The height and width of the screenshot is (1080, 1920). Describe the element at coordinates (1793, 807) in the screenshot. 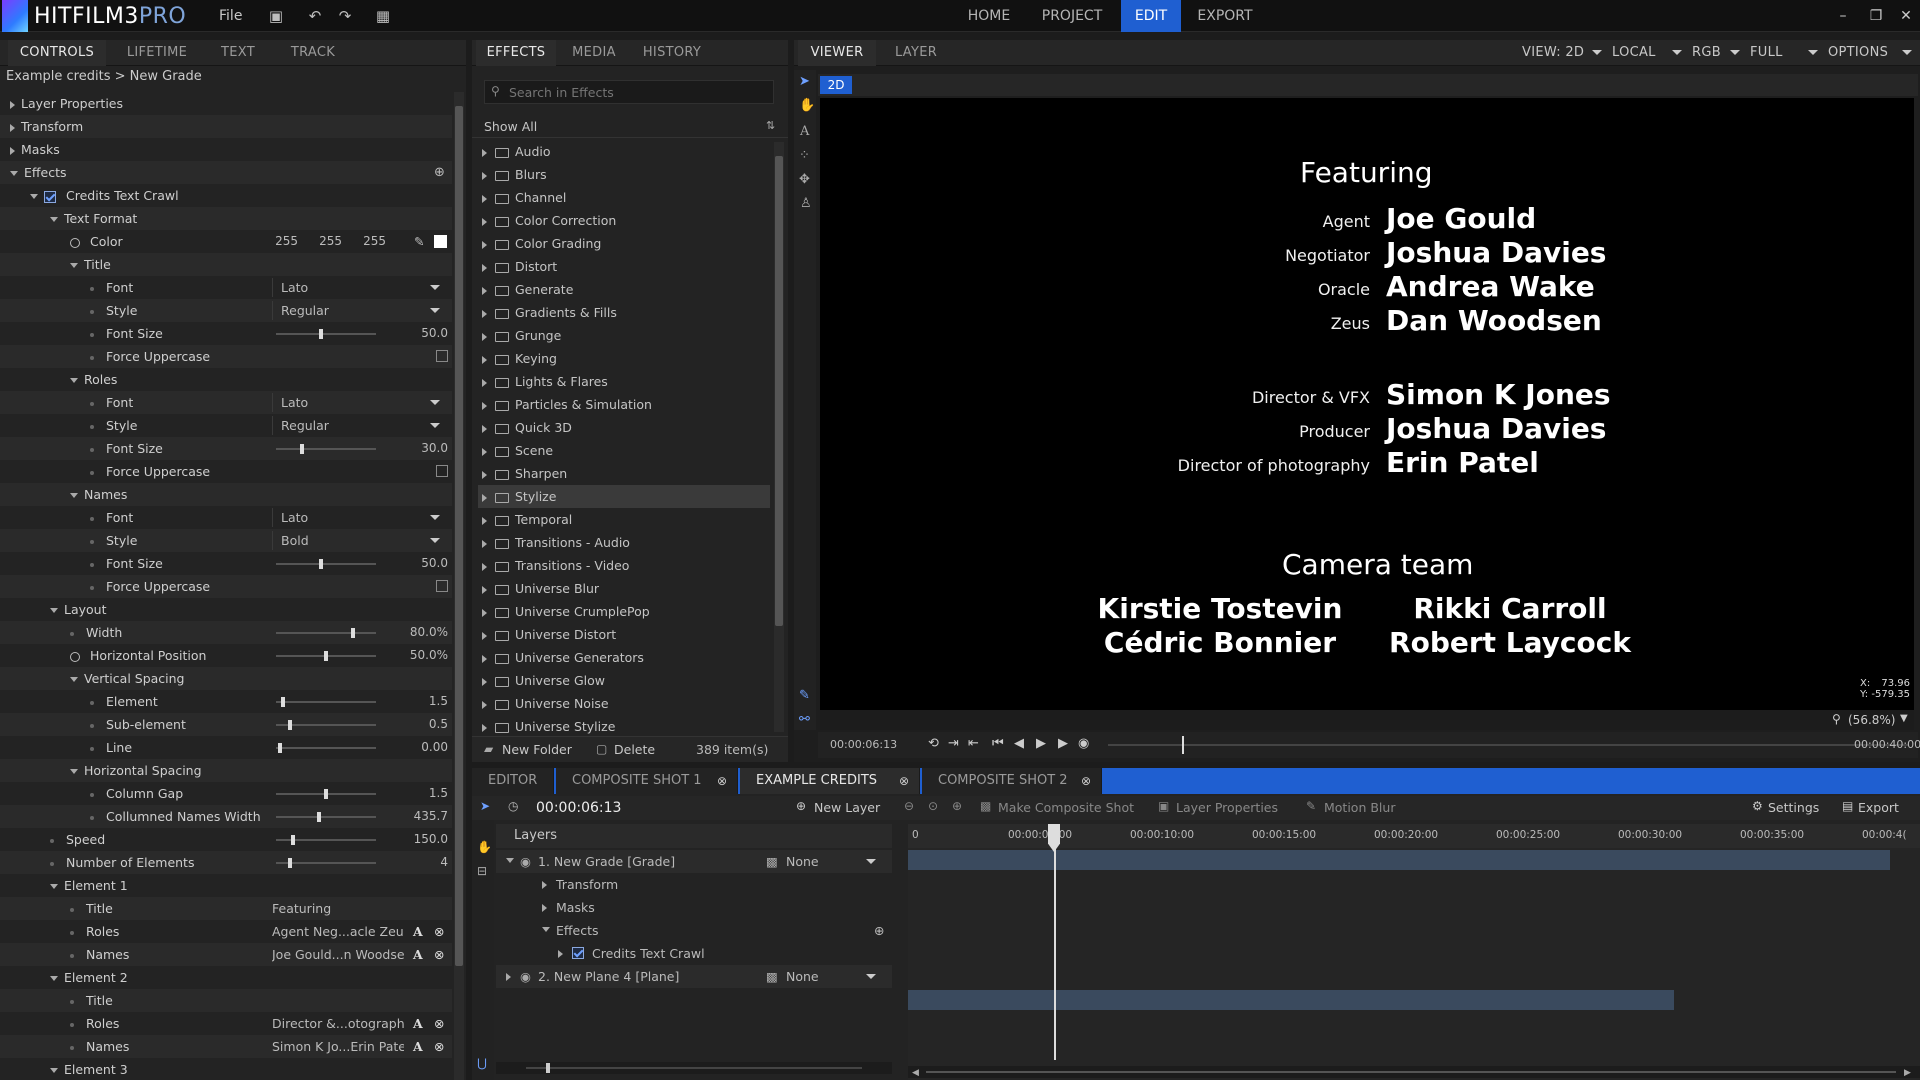

I see `settings-button: Settings` at that location.